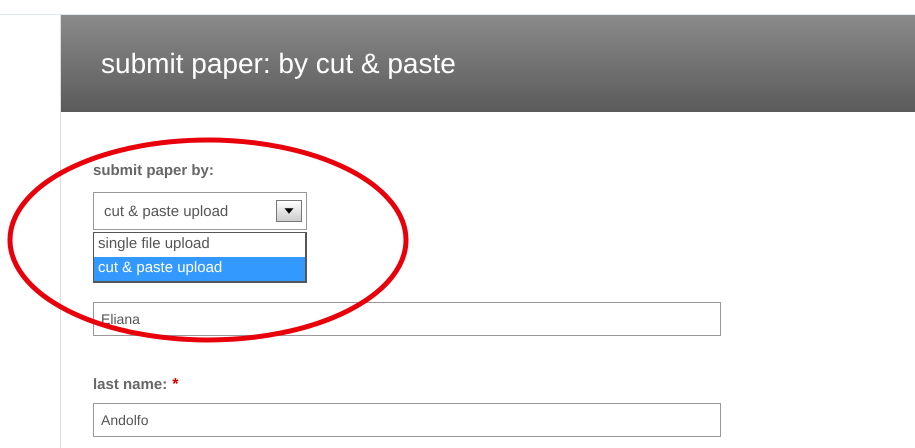 This screenshot has width=915, height=448. What do you see at coordinates (199, 245) in the screenshot?
I see `dropdown-option: single file upload` at bounding box center [199, 245].